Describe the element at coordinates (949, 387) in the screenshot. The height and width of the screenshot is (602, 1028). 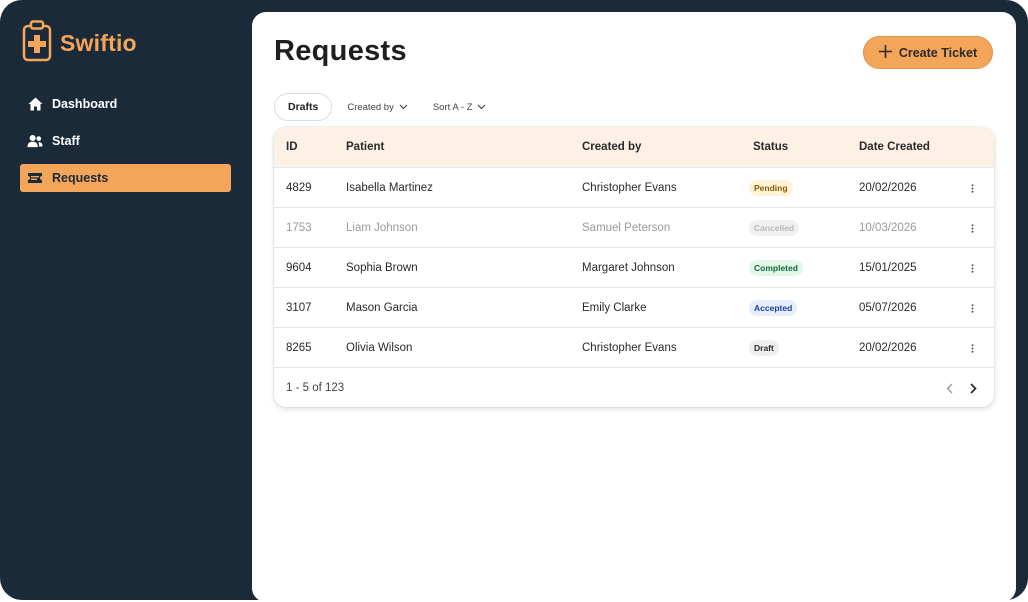
I see `chevron-left-icon` at that location.